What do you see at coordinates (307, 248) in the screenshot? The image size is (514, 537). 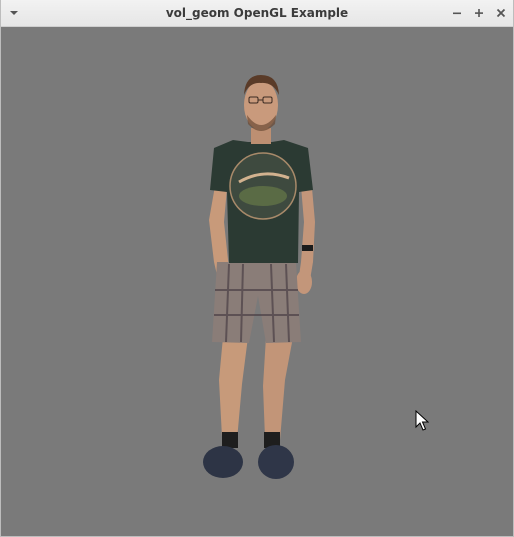 I see `wristwatch` at bounding box center [307, 248].